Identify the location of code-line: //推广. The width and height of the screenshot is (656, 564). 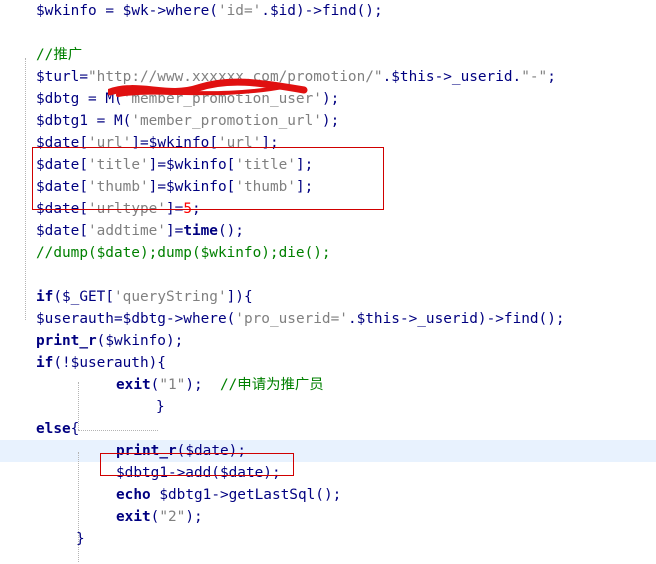
(328, 55).